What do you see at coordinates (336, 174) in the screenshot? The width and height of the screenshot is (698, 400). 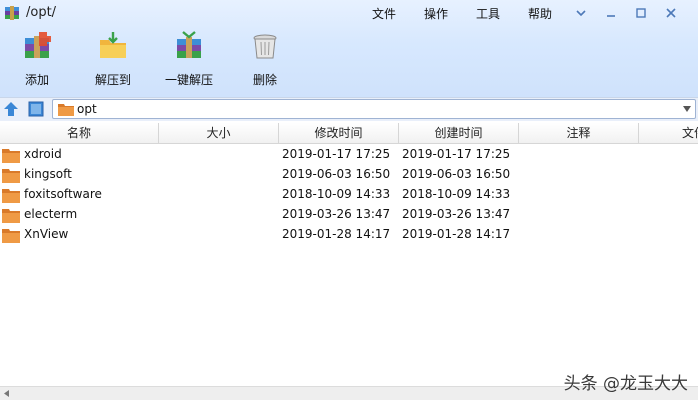 I see `file-modified: 2019-06-03 16:50` at bounding box center [336, 174].